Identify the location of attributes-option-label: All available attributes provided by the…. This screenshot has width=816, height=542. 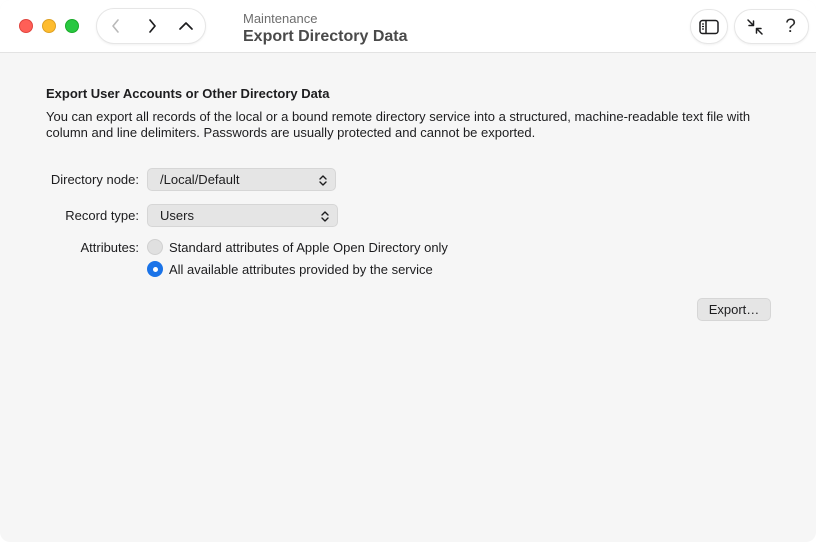
(301, 269).